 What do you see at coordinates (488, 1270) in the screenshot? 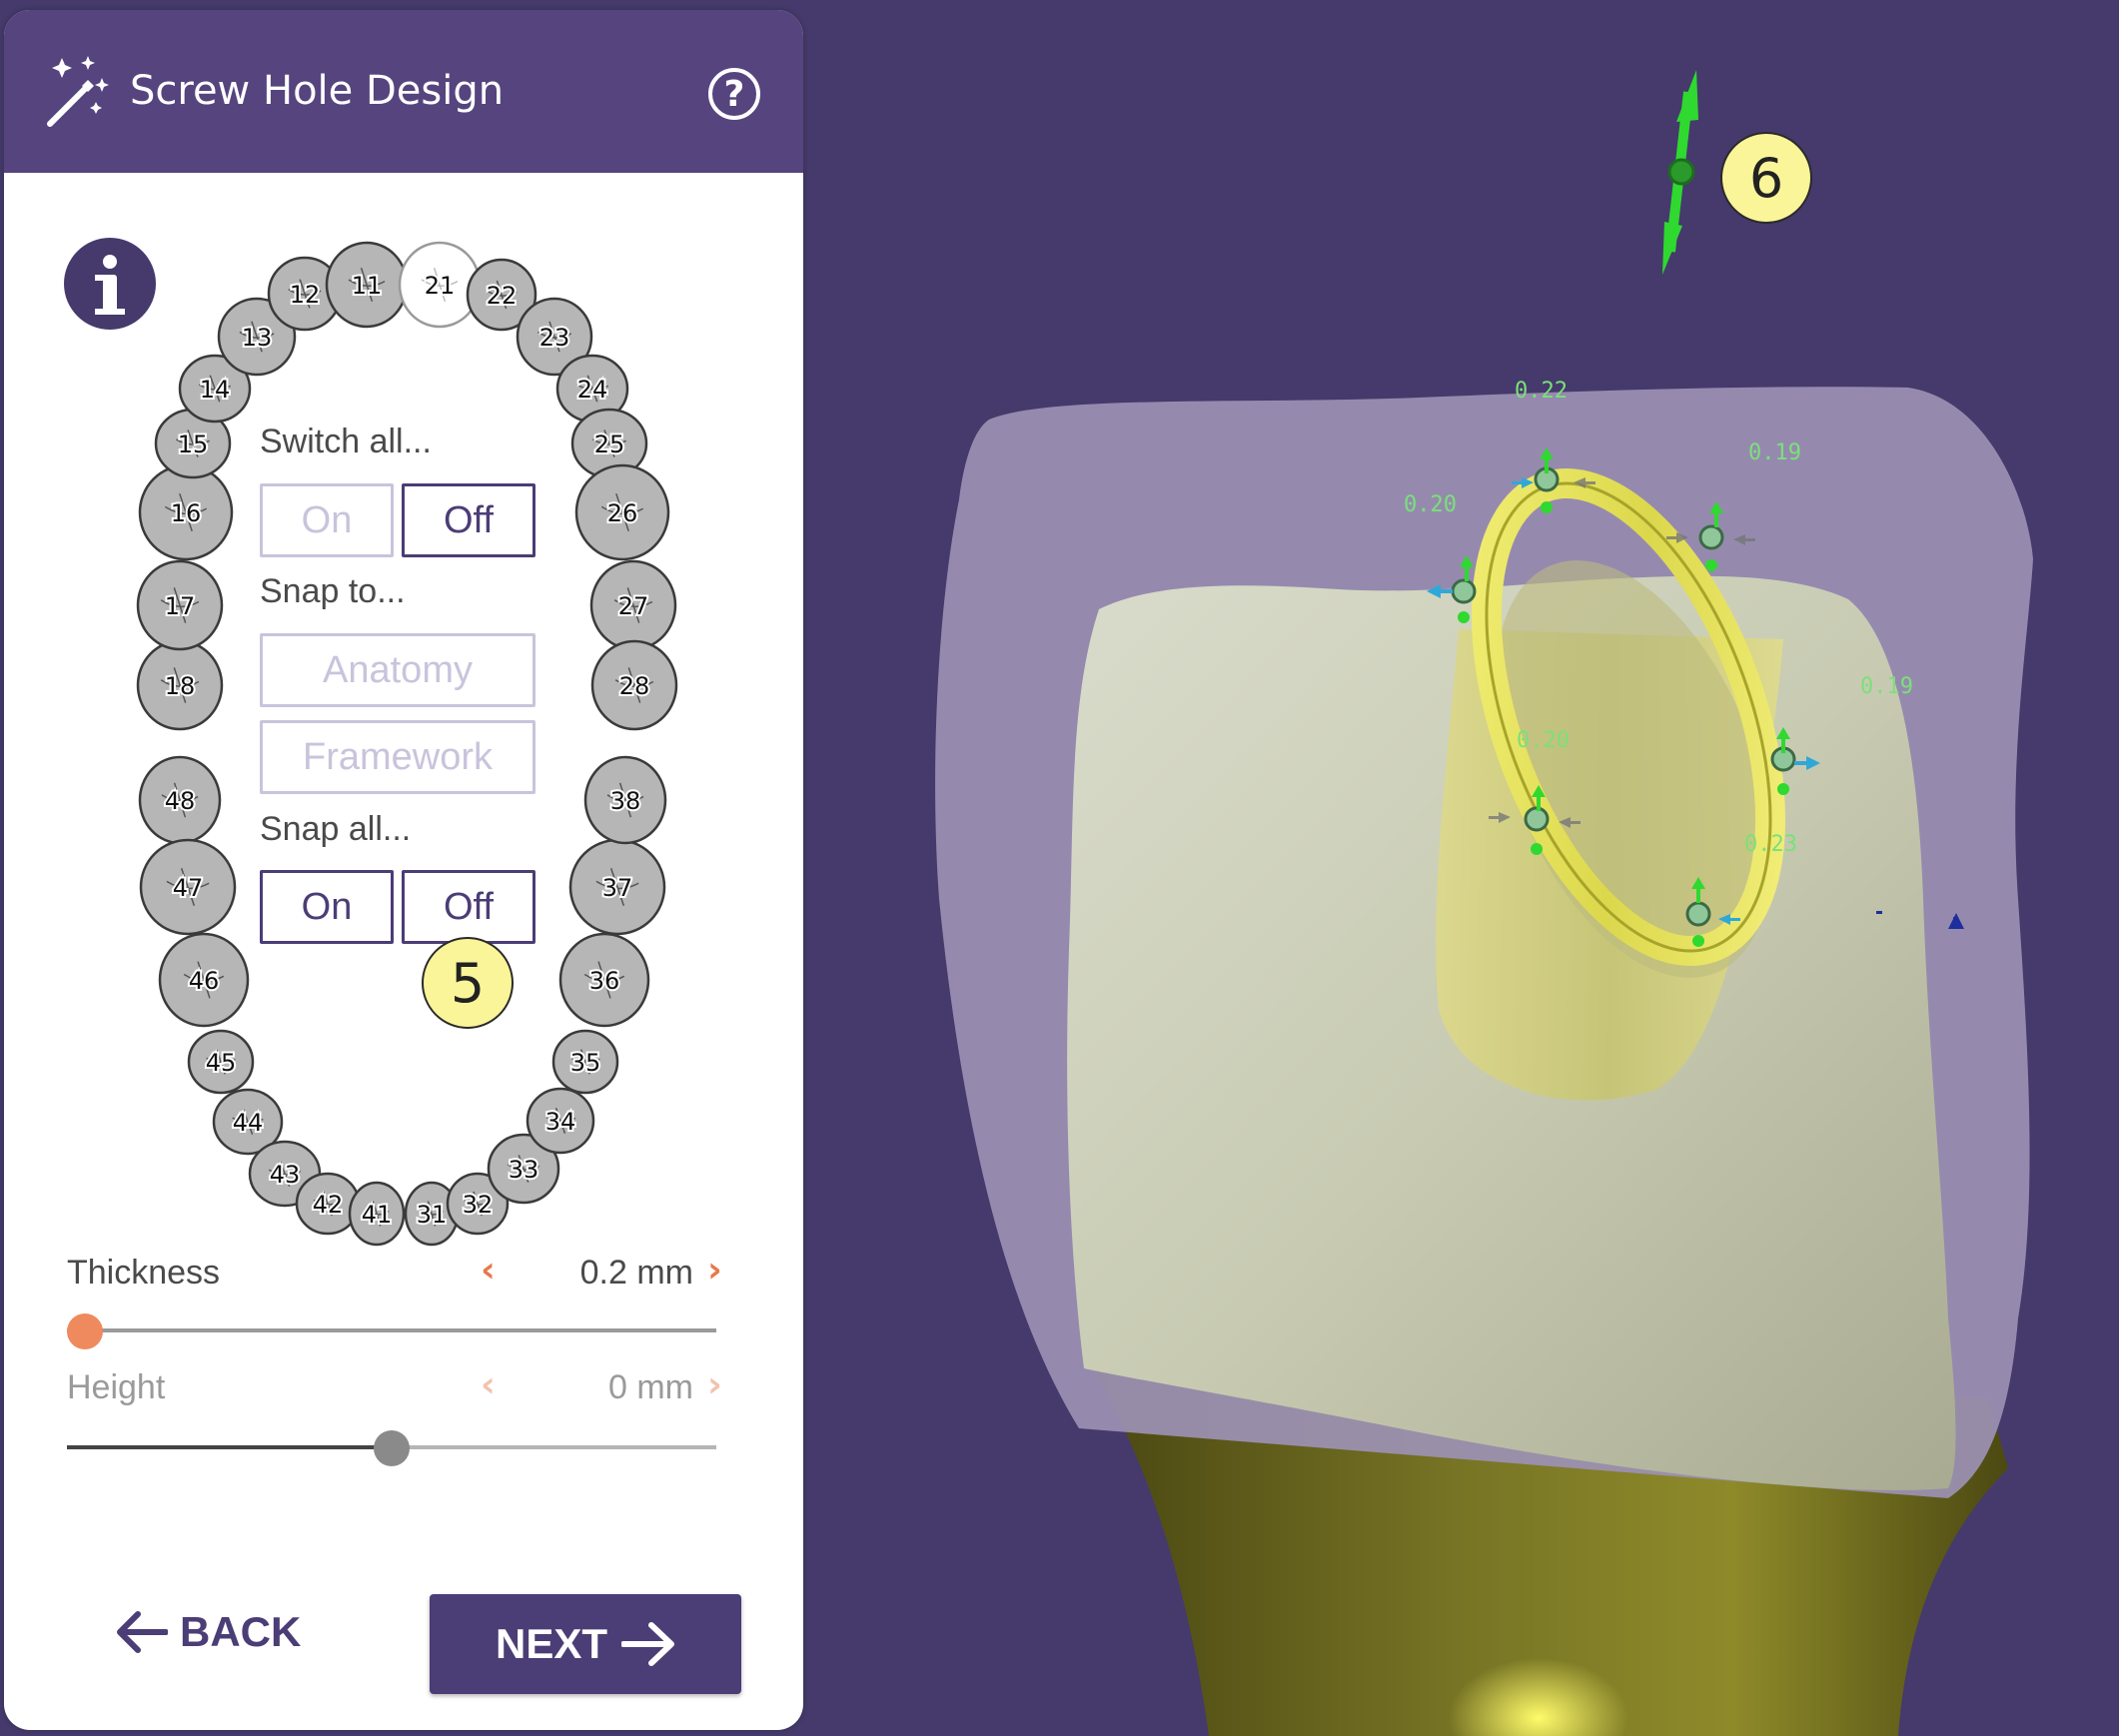
I see `thickness-decrease-icon: ‹` at bounding box center [488, 1270].